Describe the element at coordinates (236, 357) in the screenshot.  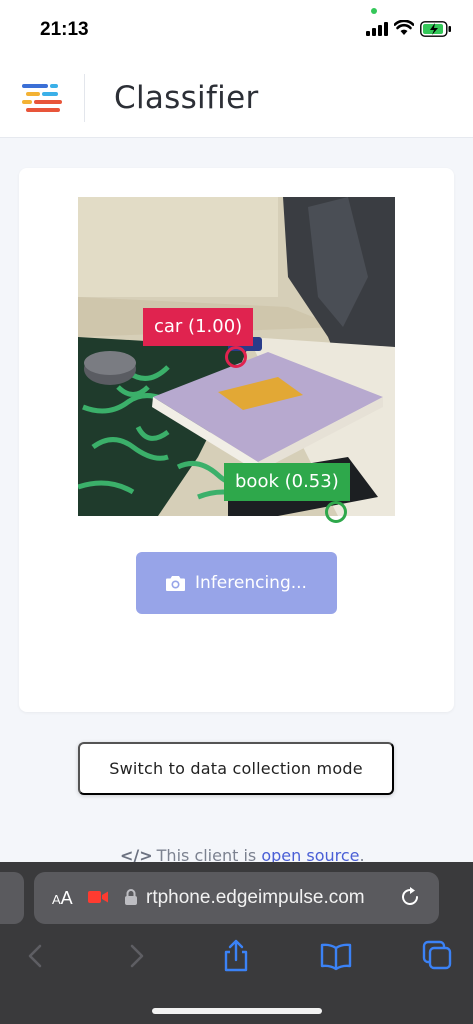
I see `detection-marker-car` at that location.